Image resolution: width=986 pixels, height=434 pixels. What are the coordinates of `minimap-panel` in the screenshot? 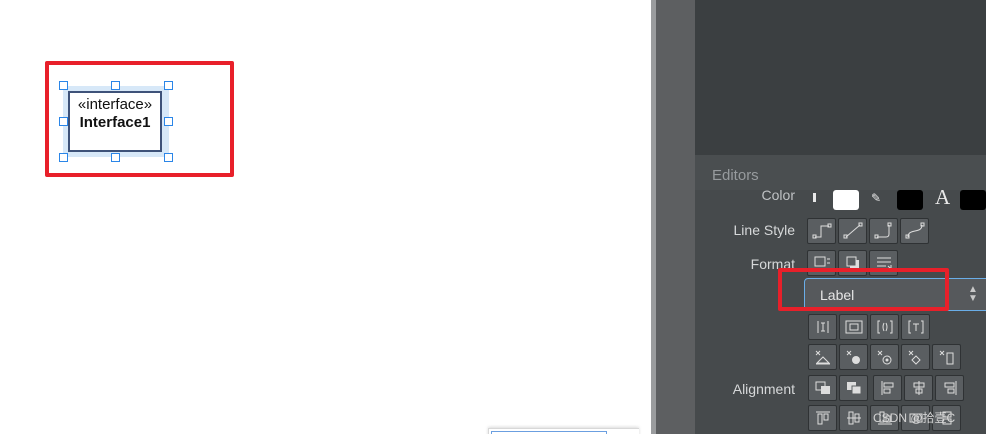 It's located at (563, 431).